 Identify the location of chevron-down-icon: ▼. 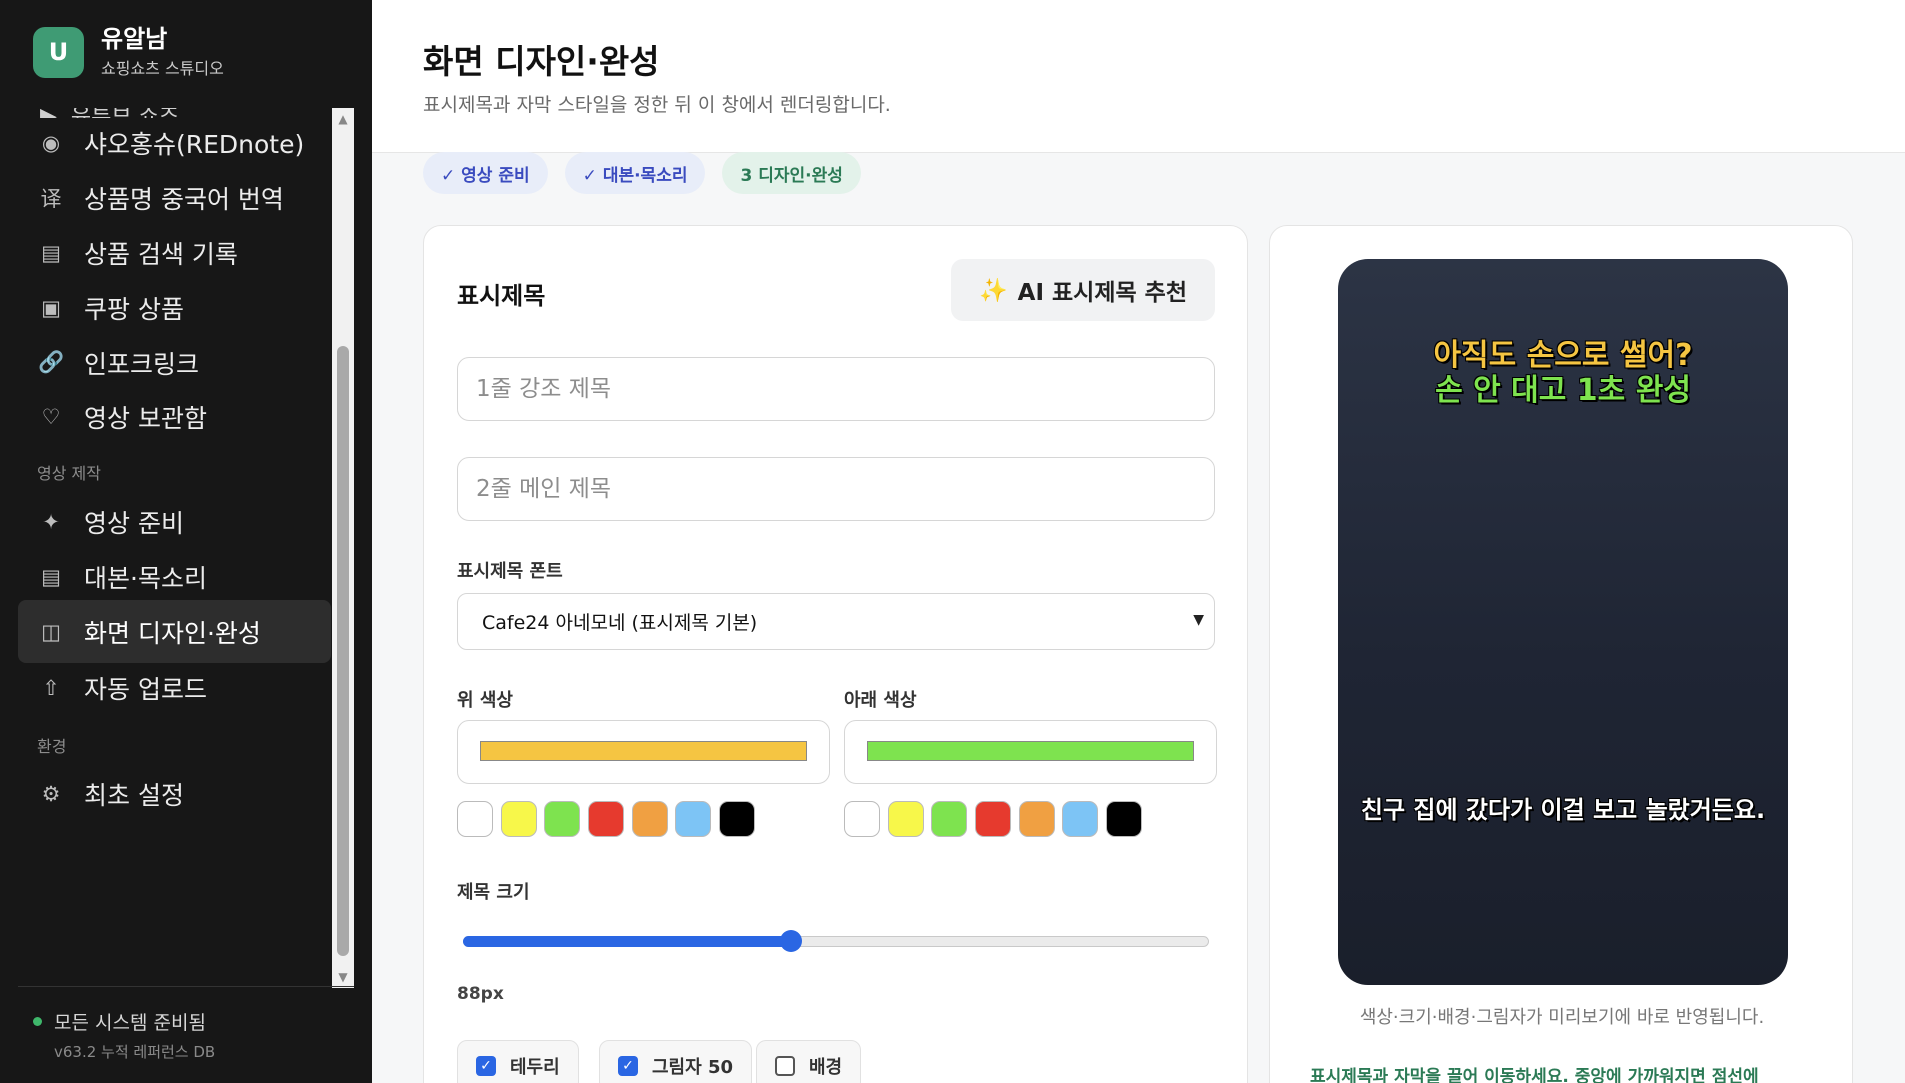
(1198, 620).